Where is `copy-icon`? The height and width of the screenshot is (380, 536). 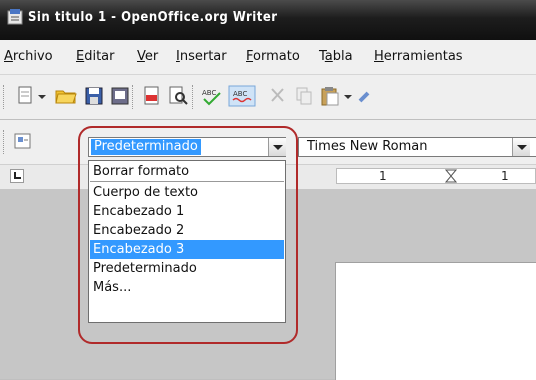
copy-icon is located at coordinates (304, 96).